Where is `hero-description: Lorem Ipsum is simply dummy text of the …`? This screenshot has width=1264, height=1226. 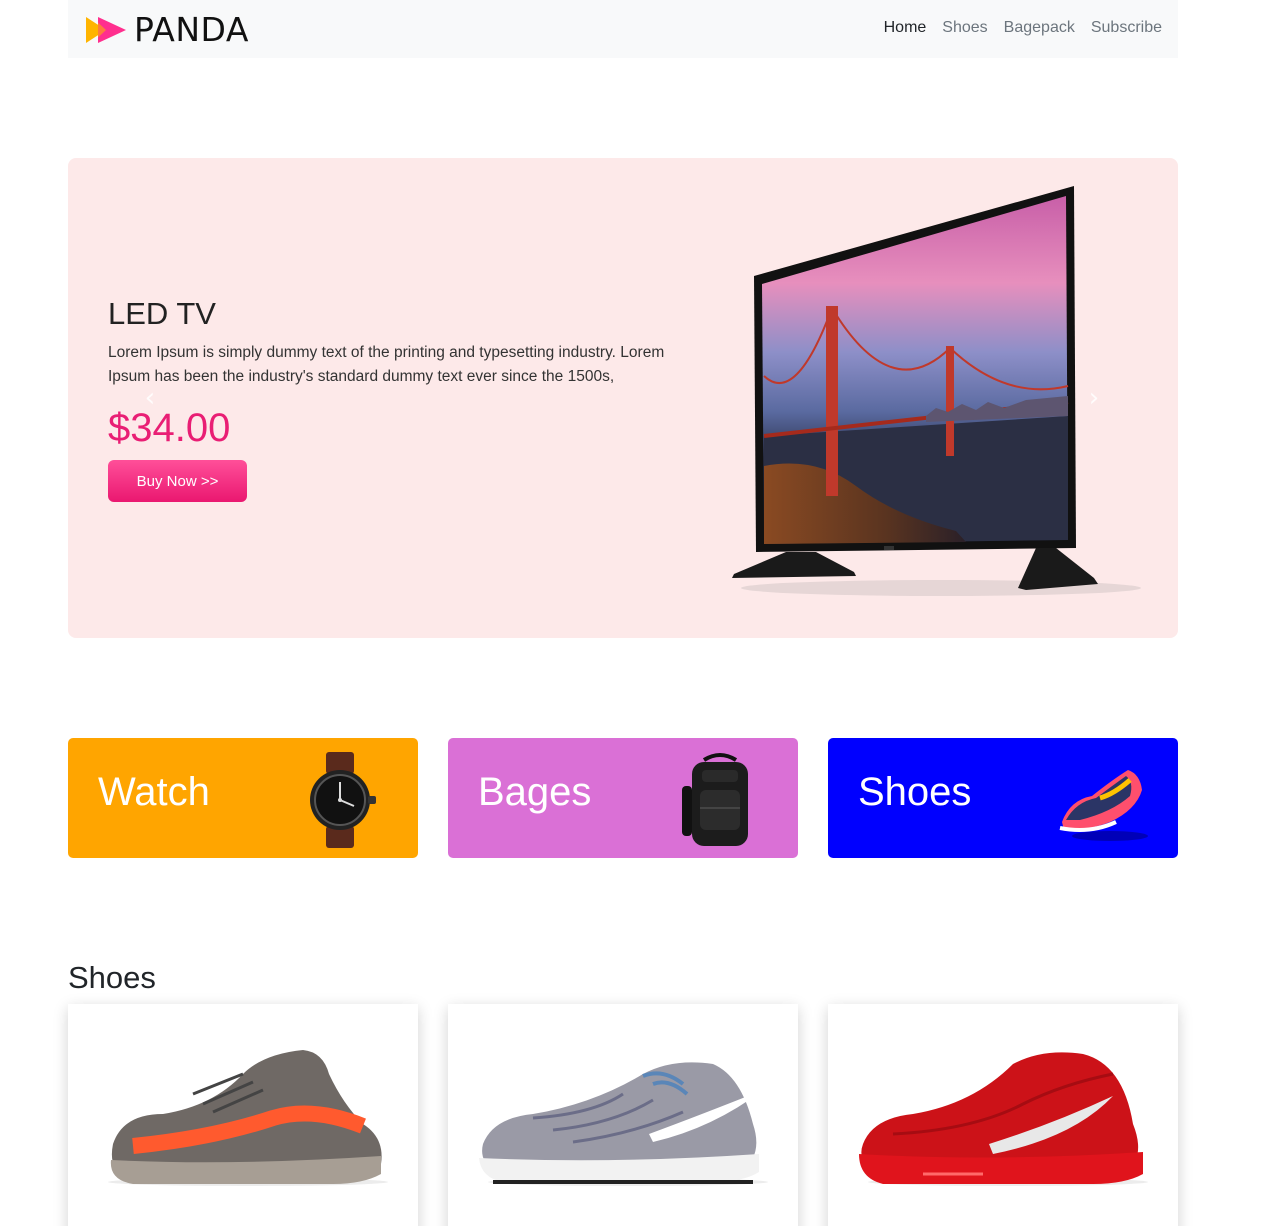
hero-description: Lorem Ipsum is simply dummy text of the … is located at coordinates (386, 364).